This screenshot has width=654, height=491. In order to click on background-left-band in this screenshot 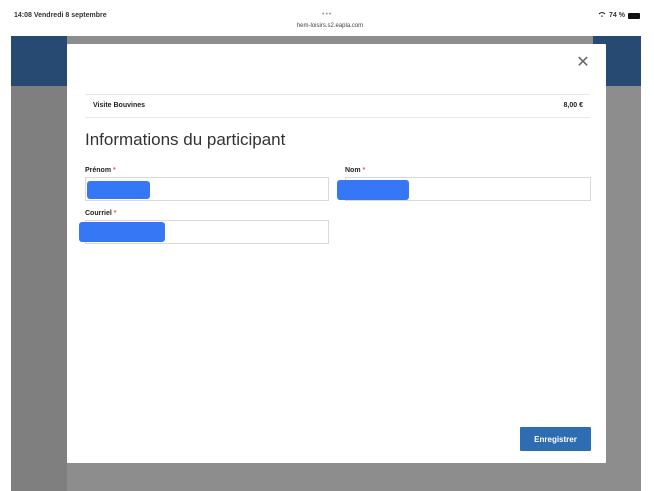, I will do `click(39, 288)`.